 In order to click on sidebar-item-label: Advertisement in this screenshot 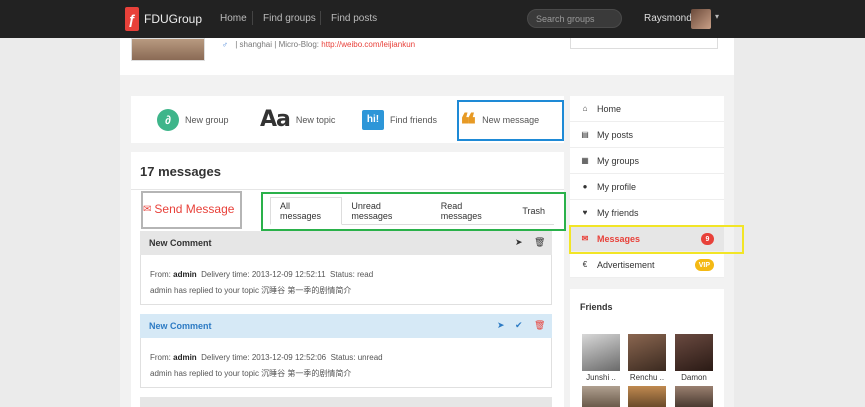, I will do `click(626, 264)`.